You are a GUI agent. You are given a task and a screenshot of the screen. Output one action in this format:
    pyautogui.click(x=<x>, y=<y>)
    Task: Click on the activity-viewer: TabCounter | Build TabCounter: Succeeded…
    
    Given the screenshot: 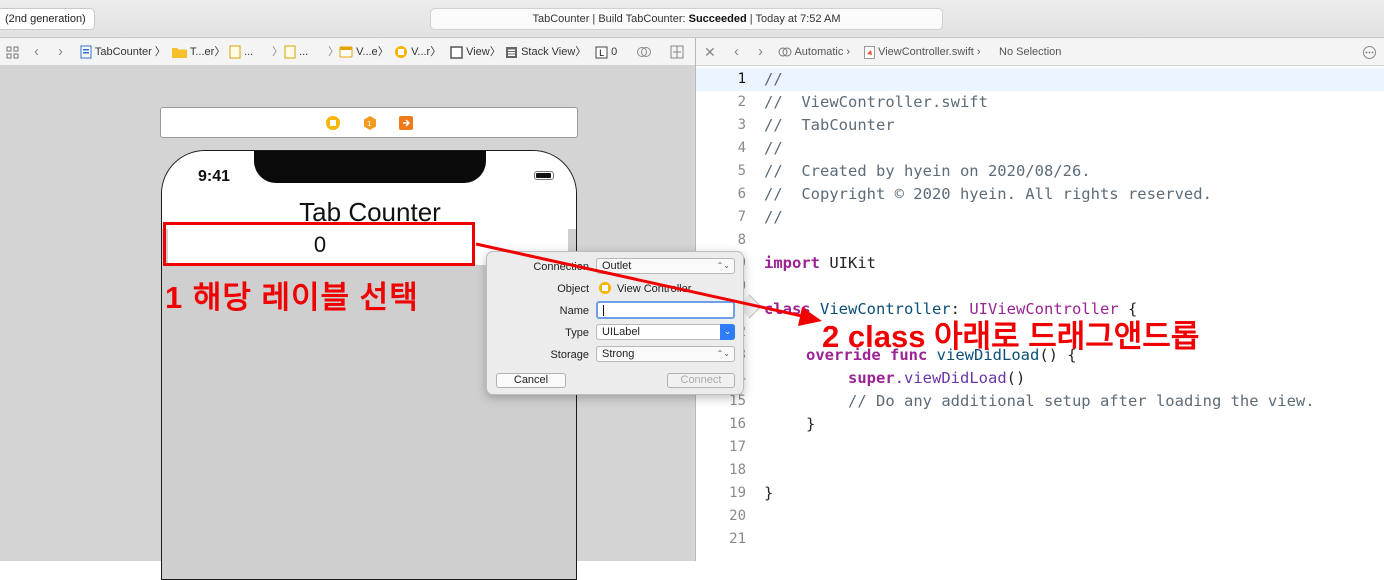 What is the action you would take?
    pyautogui.click(x=686, y=19)
    